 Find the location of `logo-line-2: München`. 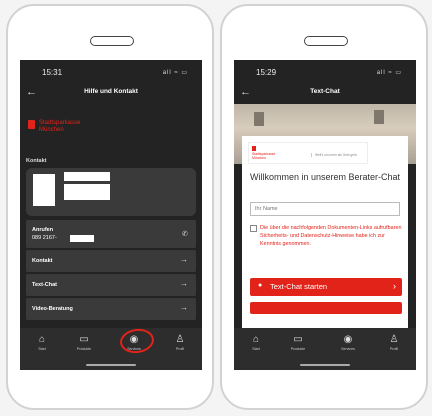

logo-line-2: München is located at coordinates (51, 130).